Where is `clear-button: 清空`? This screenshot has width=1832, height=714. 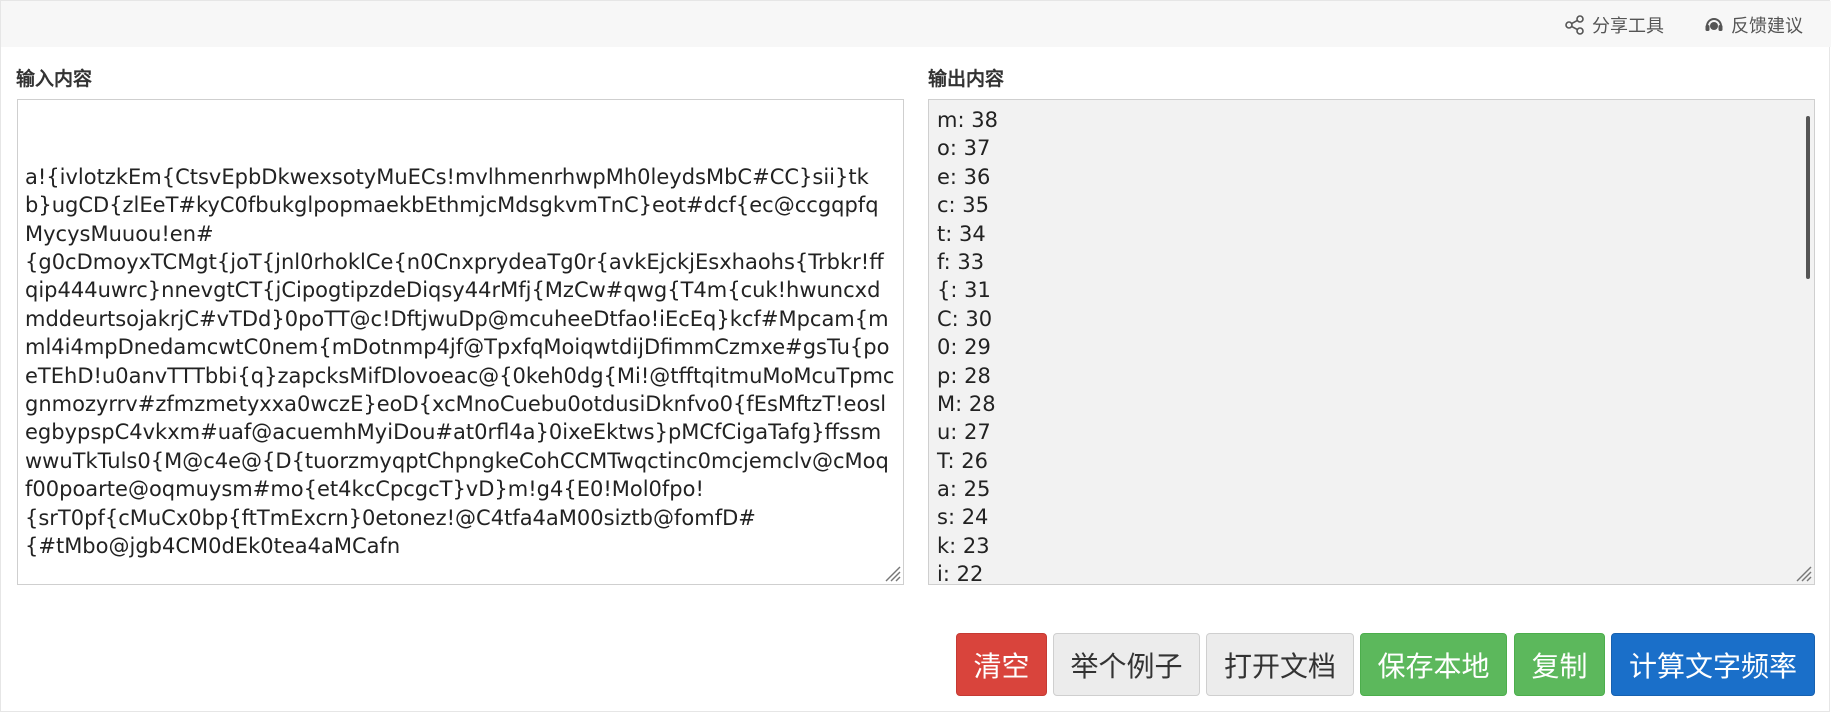 clear-button: 清空 is located at coordinates (1001, 664).